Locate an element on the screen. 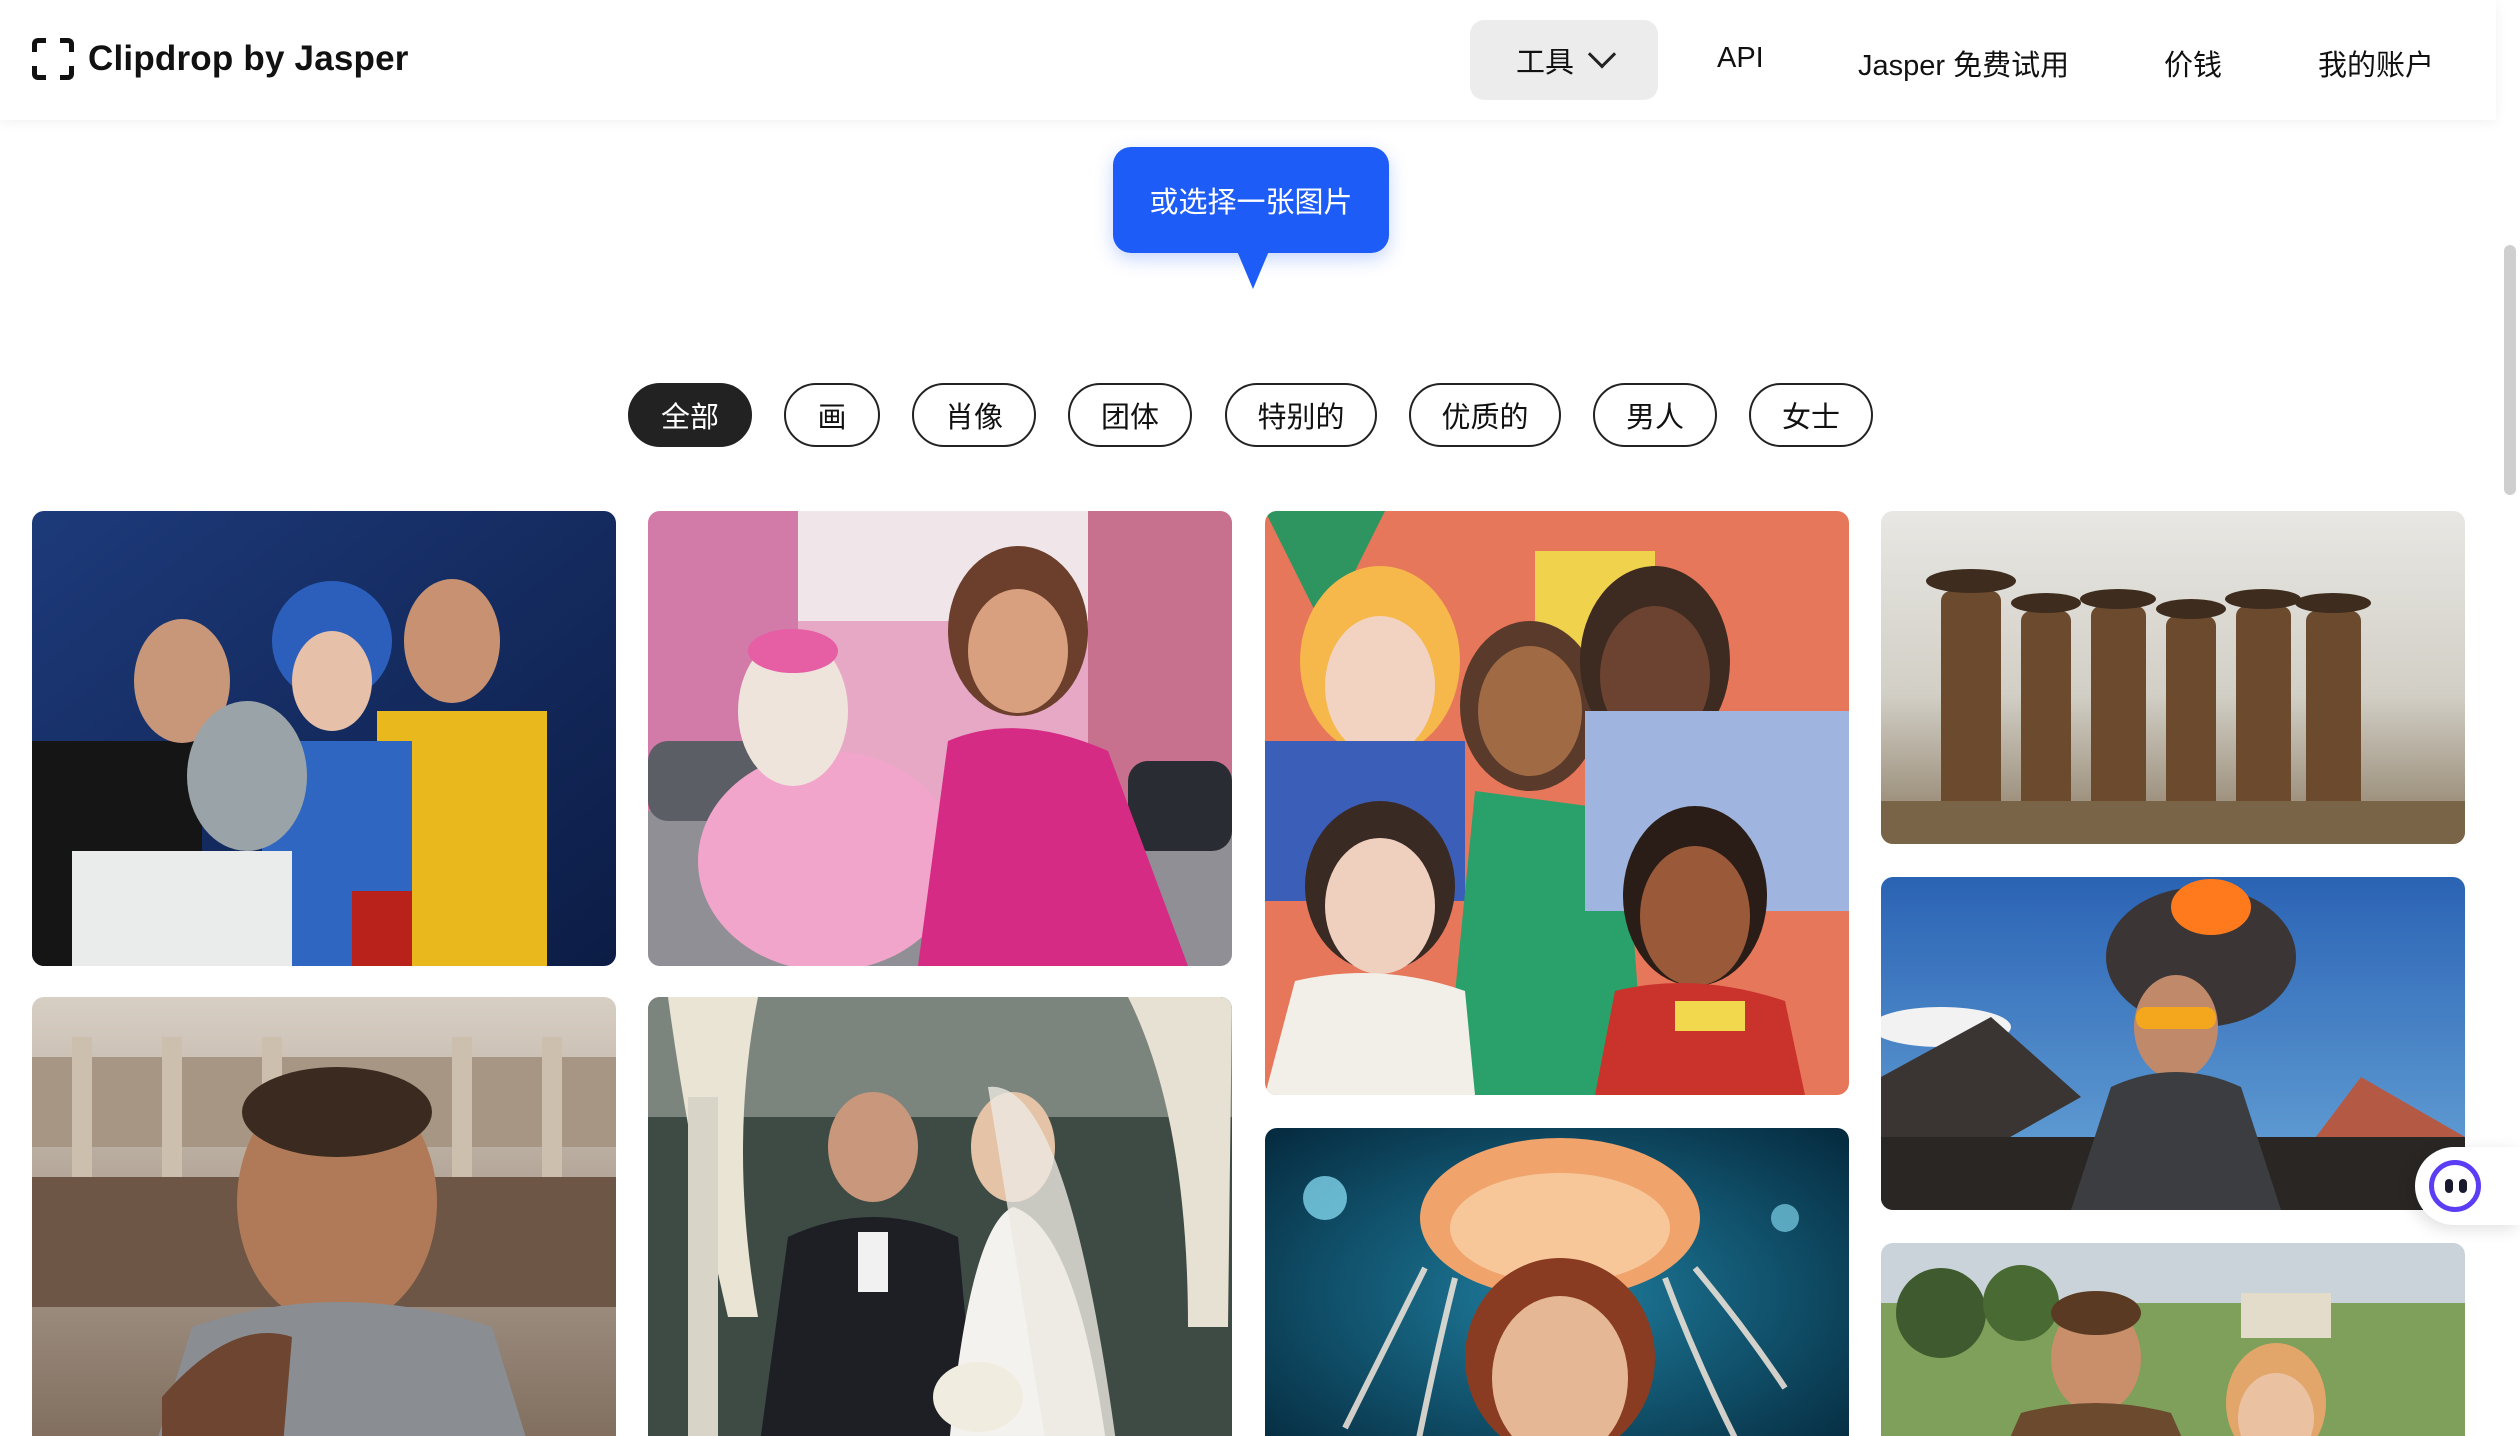 The image size is (2520, 1436). filter-chip-special: 特别的 is located at coordinates (1301, 415).